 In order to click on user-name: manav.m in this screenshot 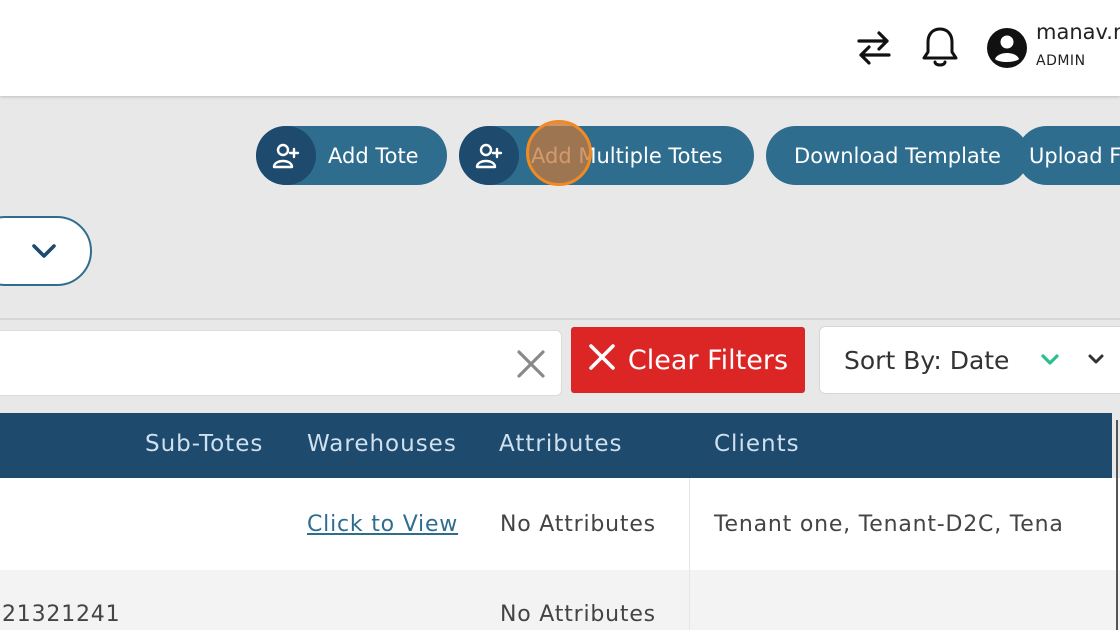, I will do `click(1078, 32)`.